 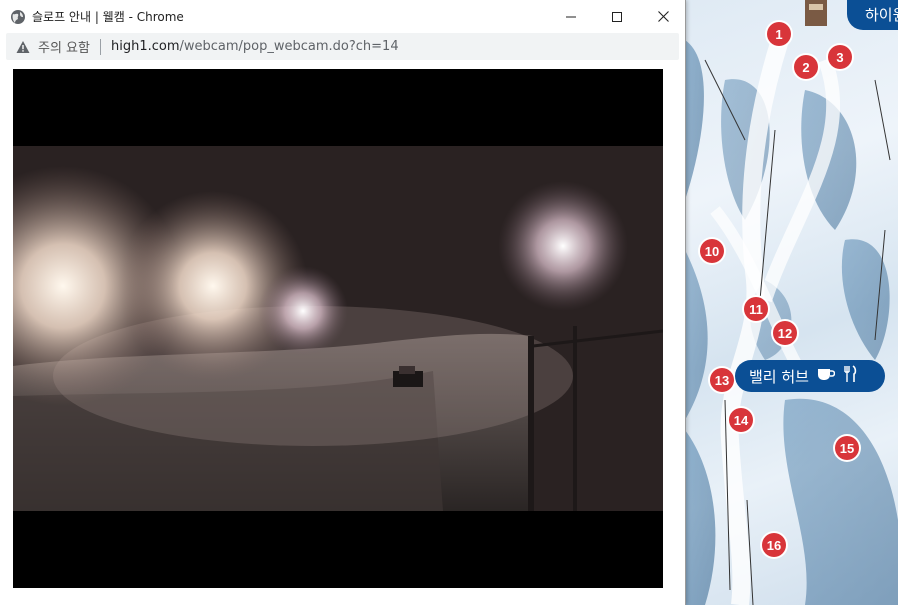 What do you see at coordinates (850, 376) in the screenshot?
I see `fork-knife-icon` at bounding box center [850, 376].